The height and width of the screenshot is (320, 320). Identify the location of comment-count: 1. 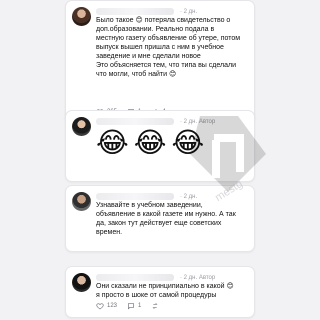
(140, 306).